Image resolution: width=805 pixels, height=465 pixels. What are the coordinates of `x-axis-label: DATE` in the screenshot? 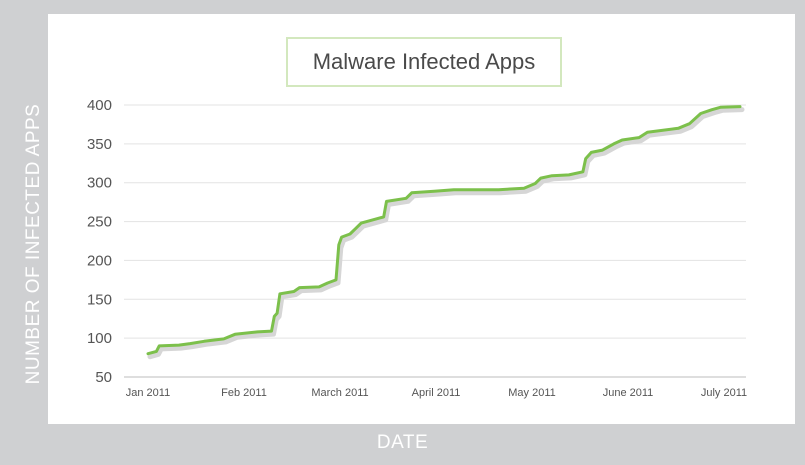 It's located at (402, 442).